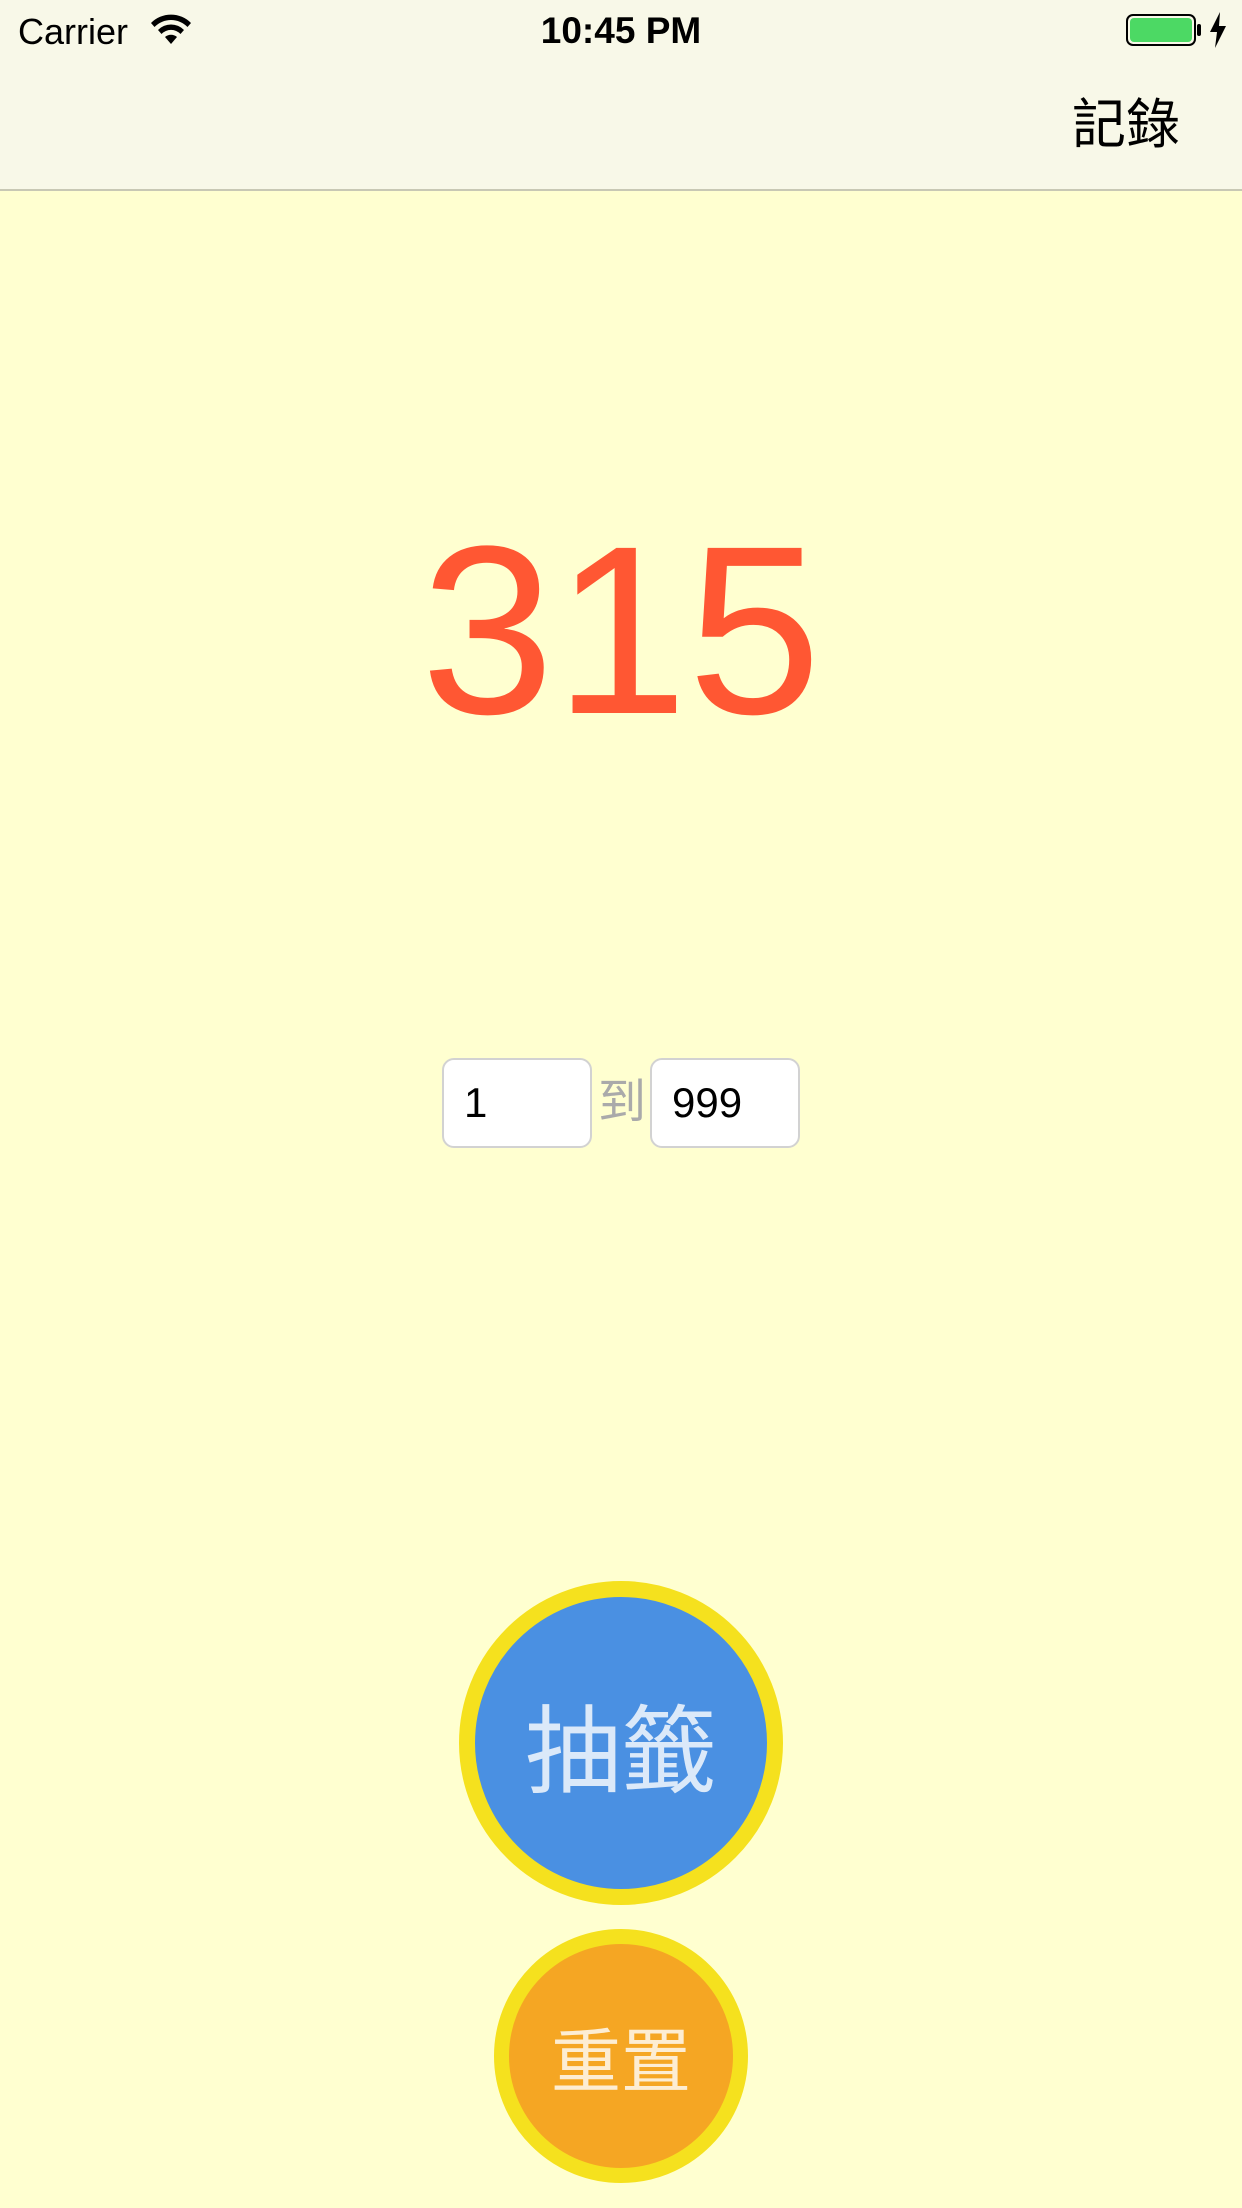 This screenshot has width=1242, height=2208. I want to click on range-to-label: 到, so click(621, 1102).